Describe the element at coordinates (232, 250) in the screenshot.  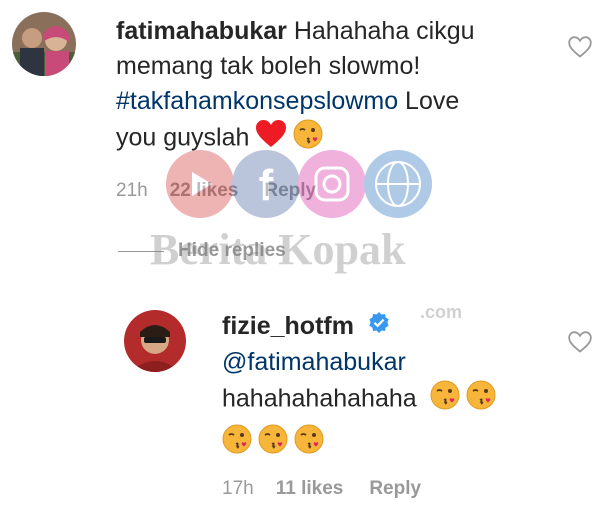
I see `hide-replies-label: Hide replies` at that location.